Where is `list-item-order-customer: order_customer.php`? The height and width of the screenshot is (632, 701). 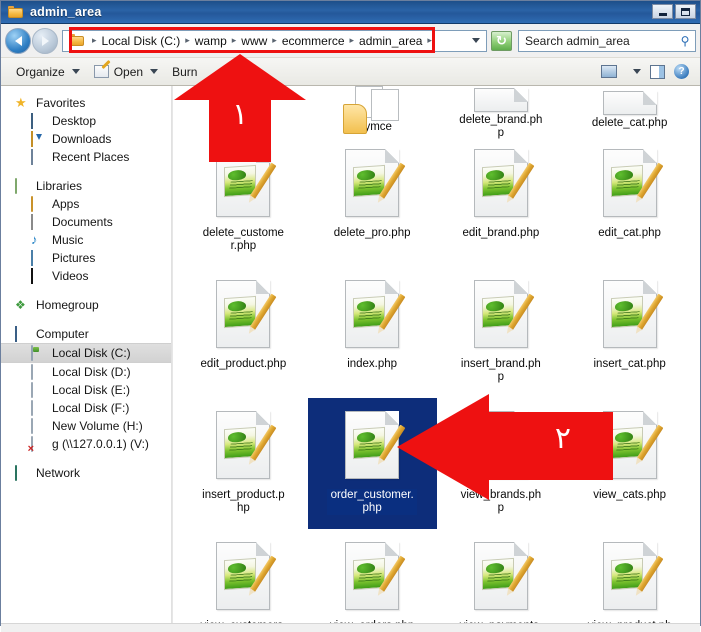 list-item-order-customer: order_customer.php is located at coordinates (372, 463).